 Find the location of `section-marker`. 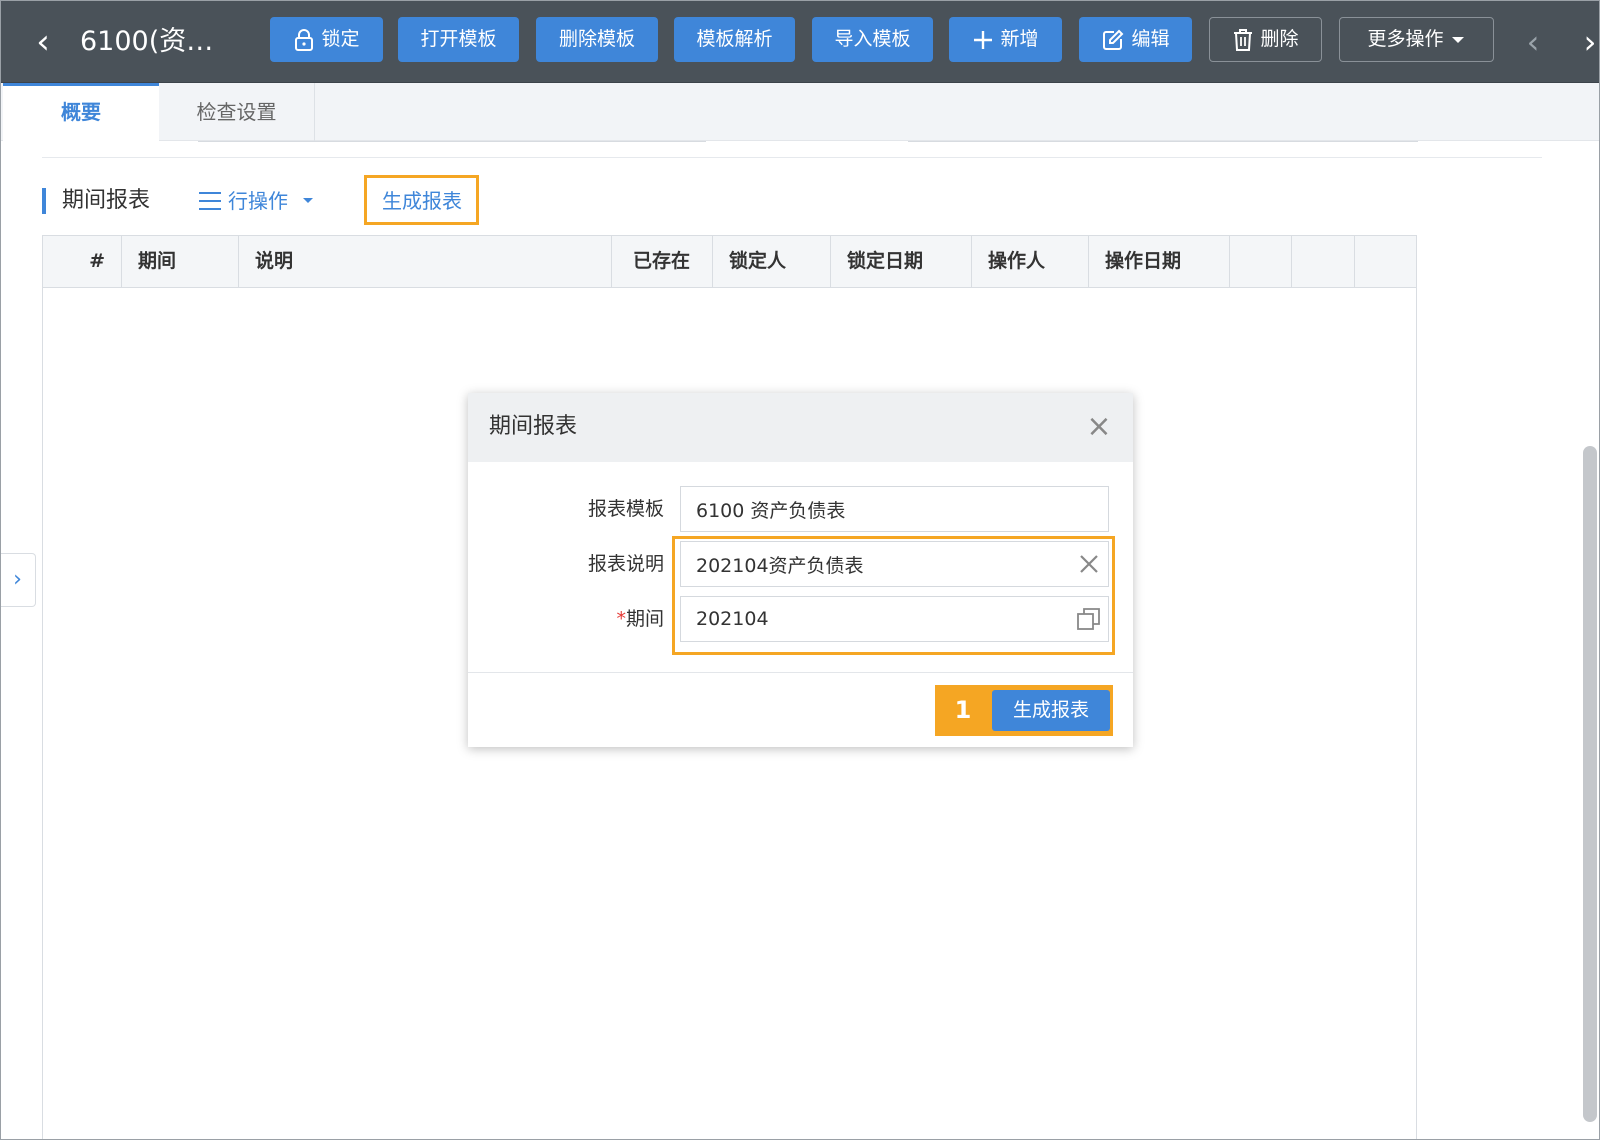

section-marker is located at coordinates (44, 201).